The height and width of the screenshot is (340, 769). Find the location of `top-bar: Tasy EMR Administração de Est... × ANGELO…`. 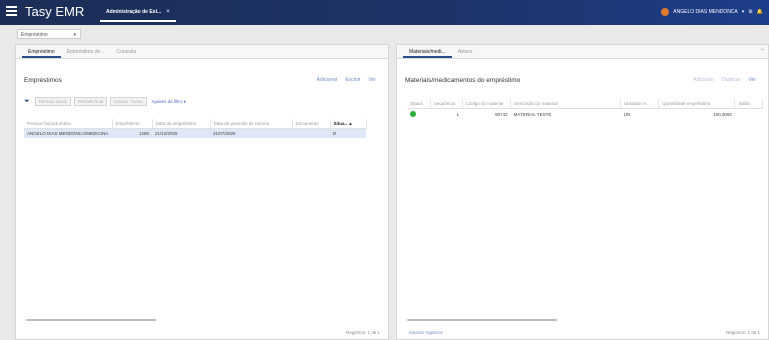

top-bar: Tasy EMR Administração de Est... × ANGELO… is located at coordinates (384, 12).